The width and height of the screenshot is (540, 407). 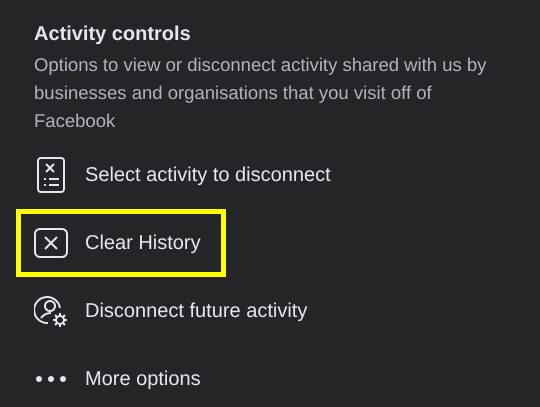 What do you see at coordinates (51, 243) in the screenshot?
I see `close-icon` at bounding box center [51, 243].